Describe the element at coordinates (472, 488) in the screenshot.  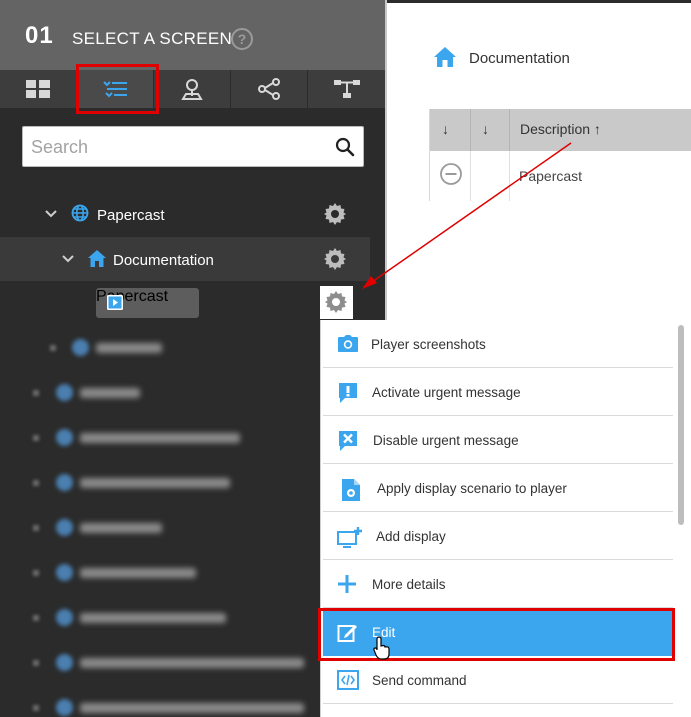
I see `menu-item-label: Apply display scenario to player` at that location.